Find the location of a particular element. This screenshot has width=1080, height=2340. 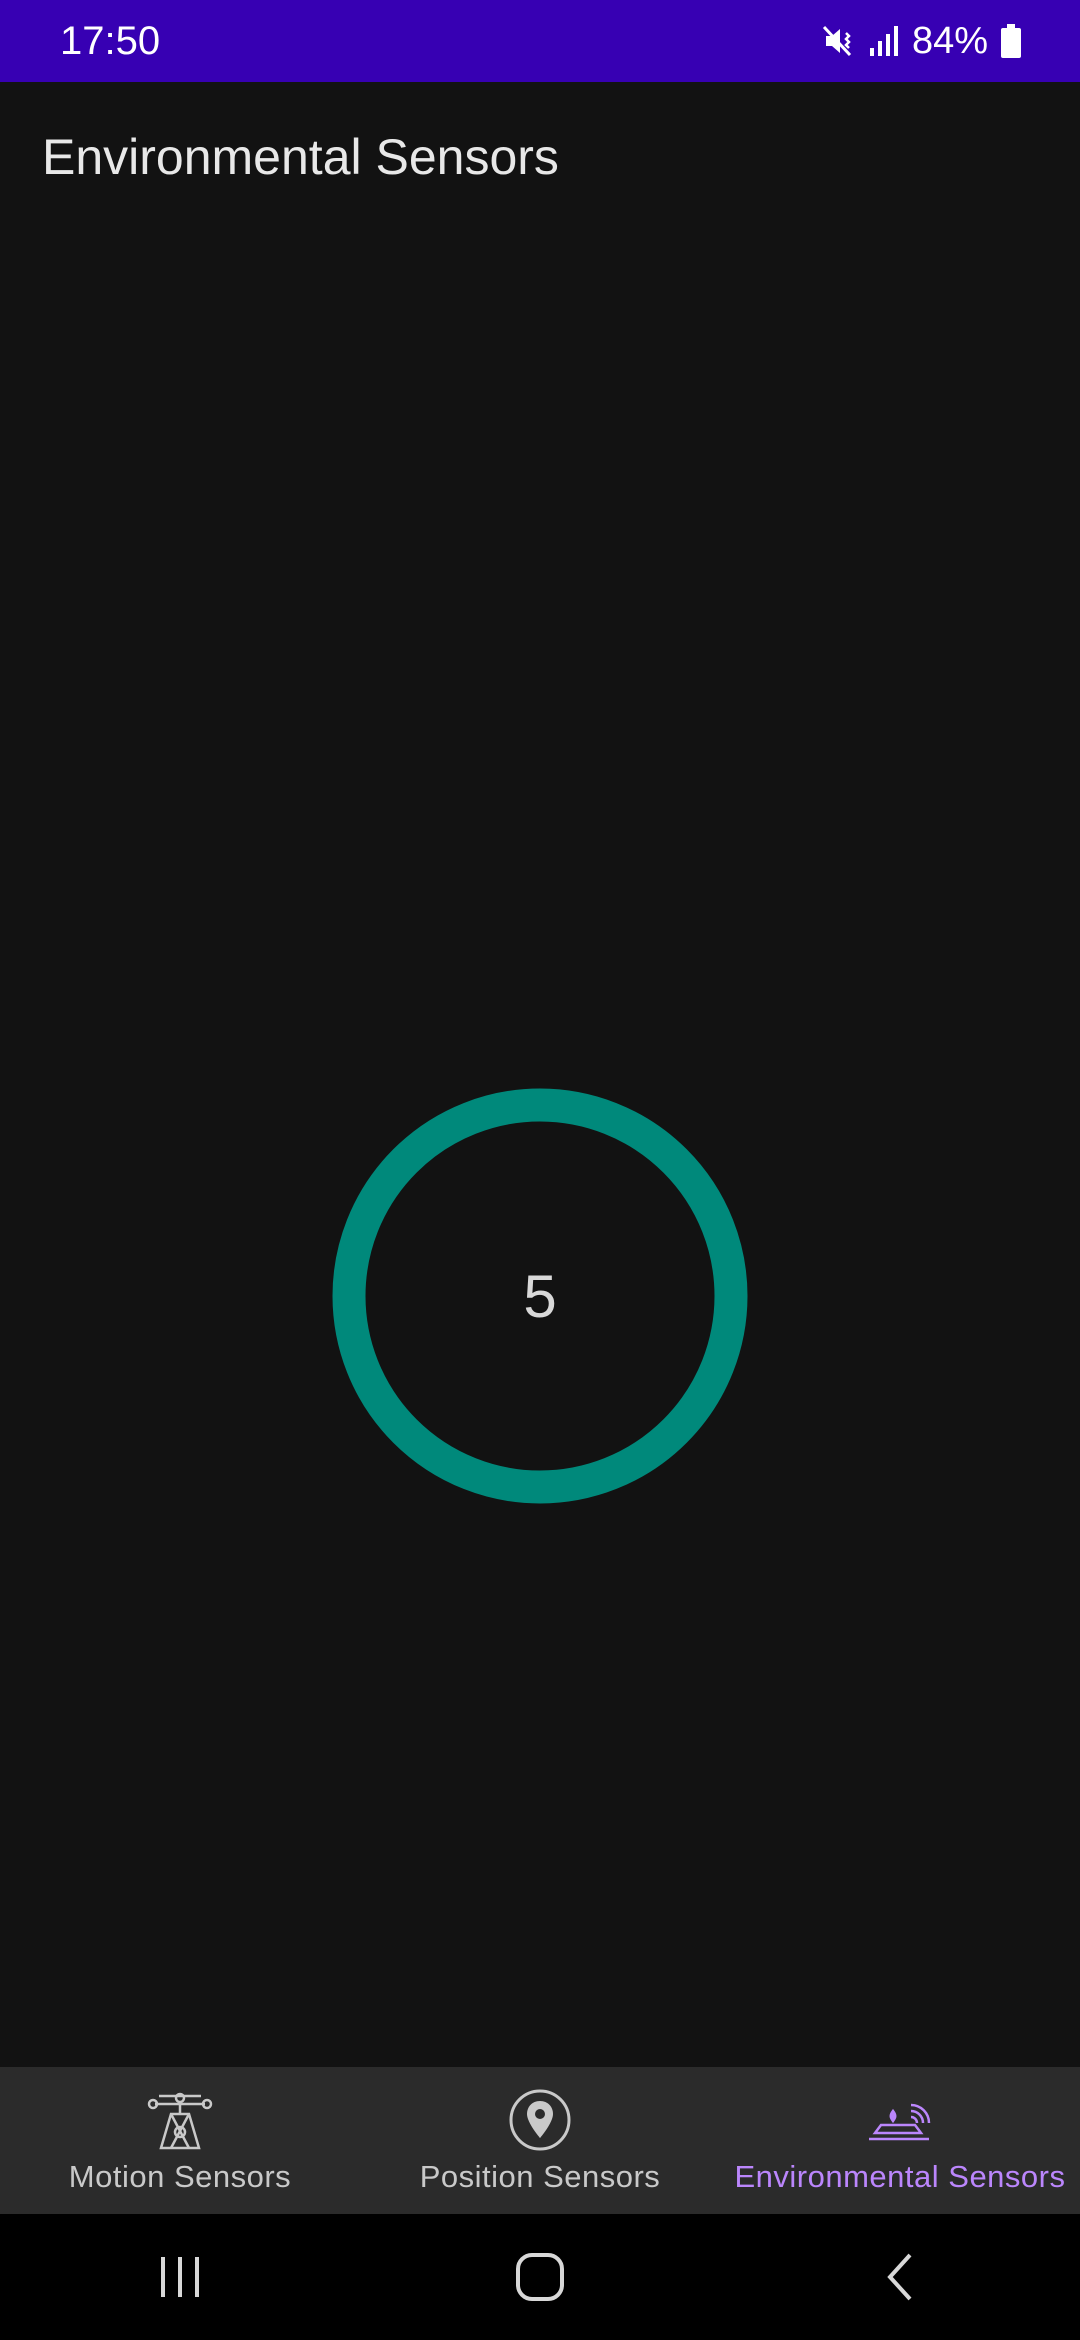

motion-sensor-icon is located at coordinates (180, 2120).